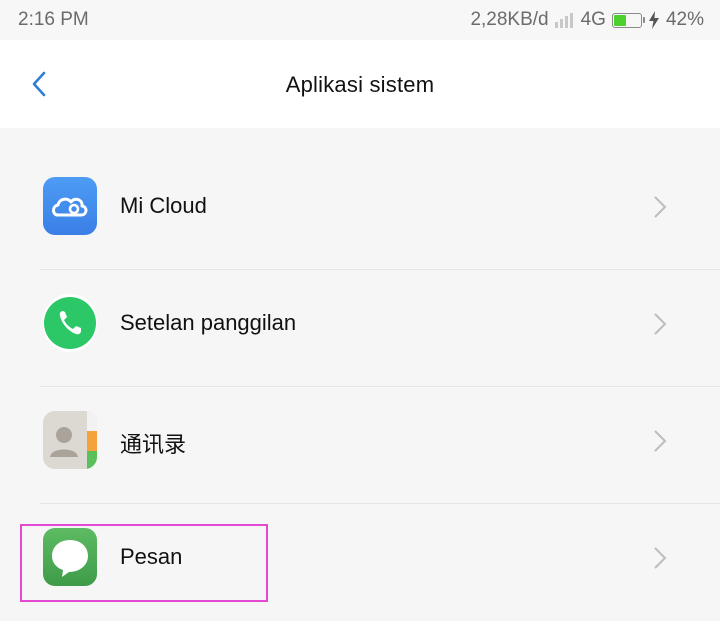  Describe the element at coordinates (153, 444) in the screenshot. I see `list-item-label: 通讯录` at that location.